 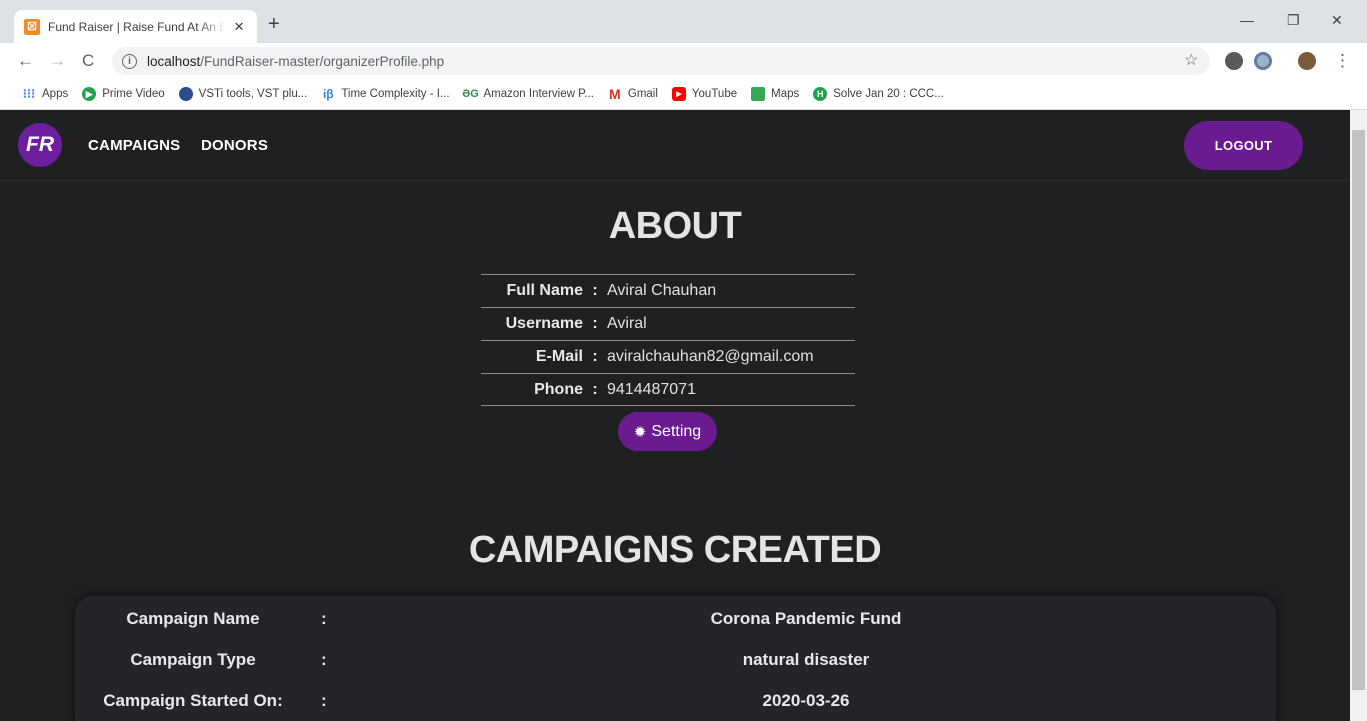 What do you see at coordinates (25, 61) in the screenshot?
I see `back-icon: ←` at bounding box center [25, 61].